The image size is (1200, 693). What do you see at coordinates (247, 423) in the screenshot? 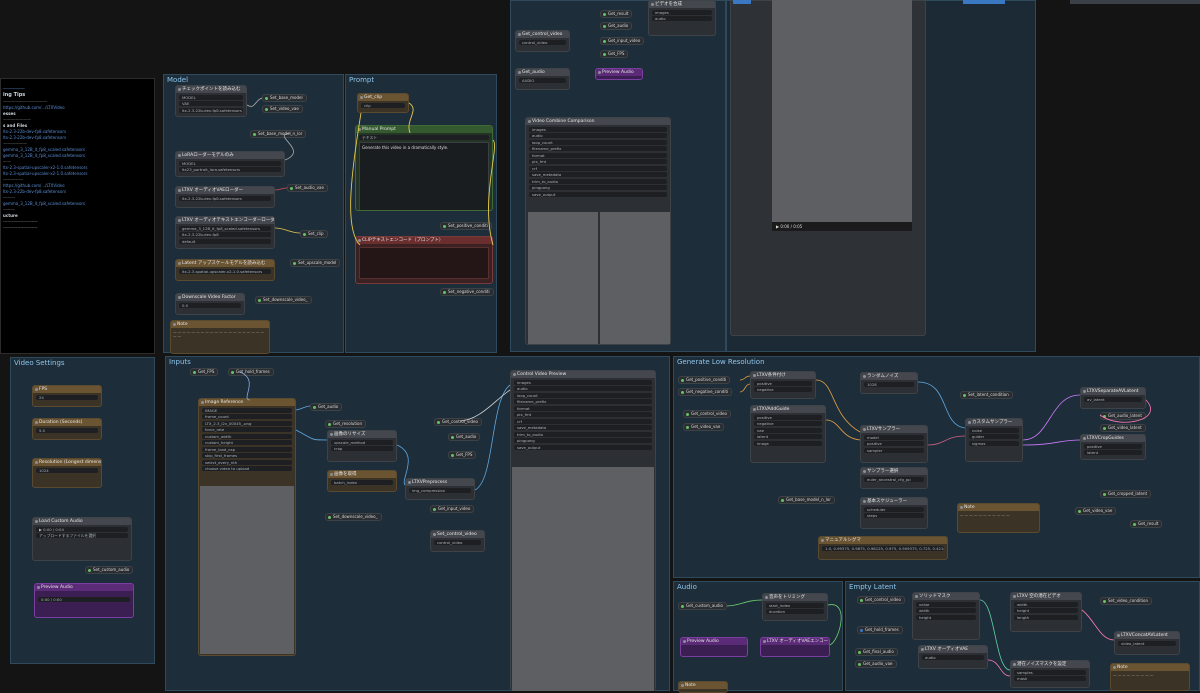
I see `video-file-widget: LTX_2.3_i2v_00045_.png` at bounding box center [247, 423].